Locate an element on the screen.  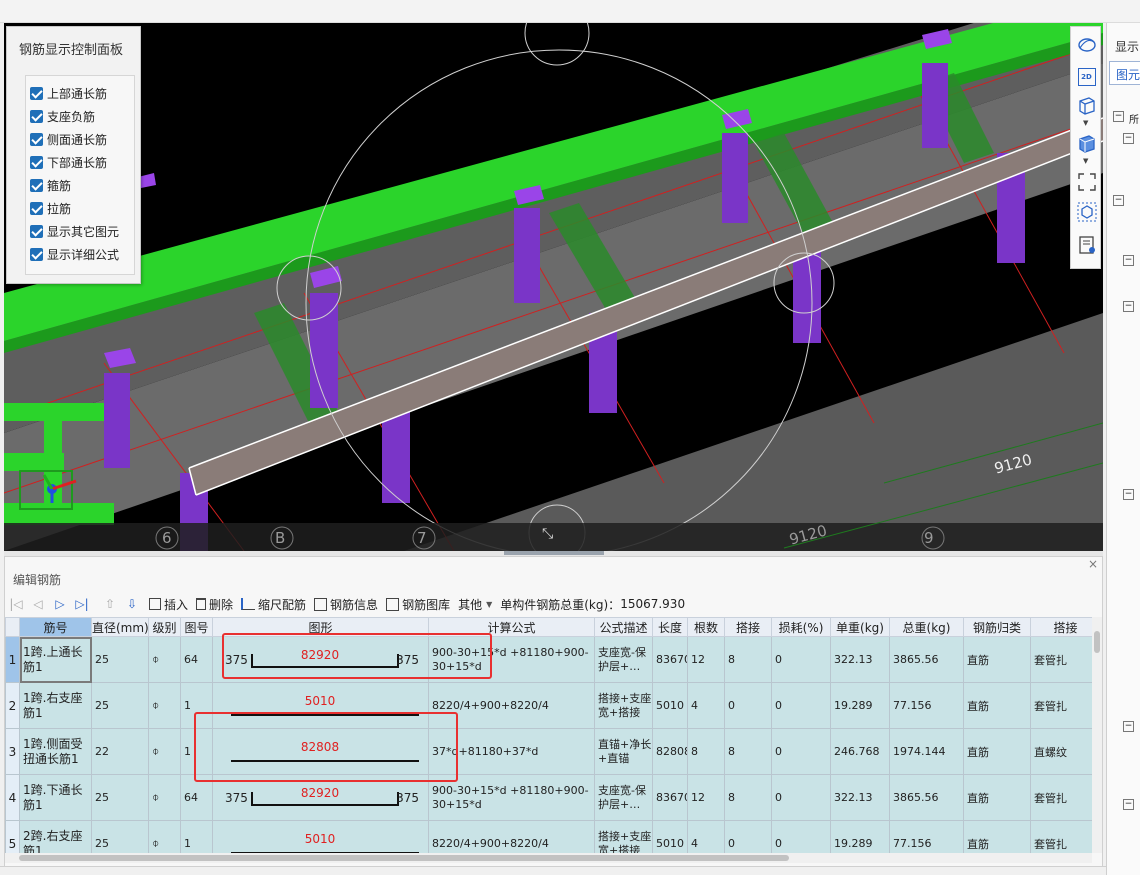
column-header: 长度 is located at coordinates (670, 627).